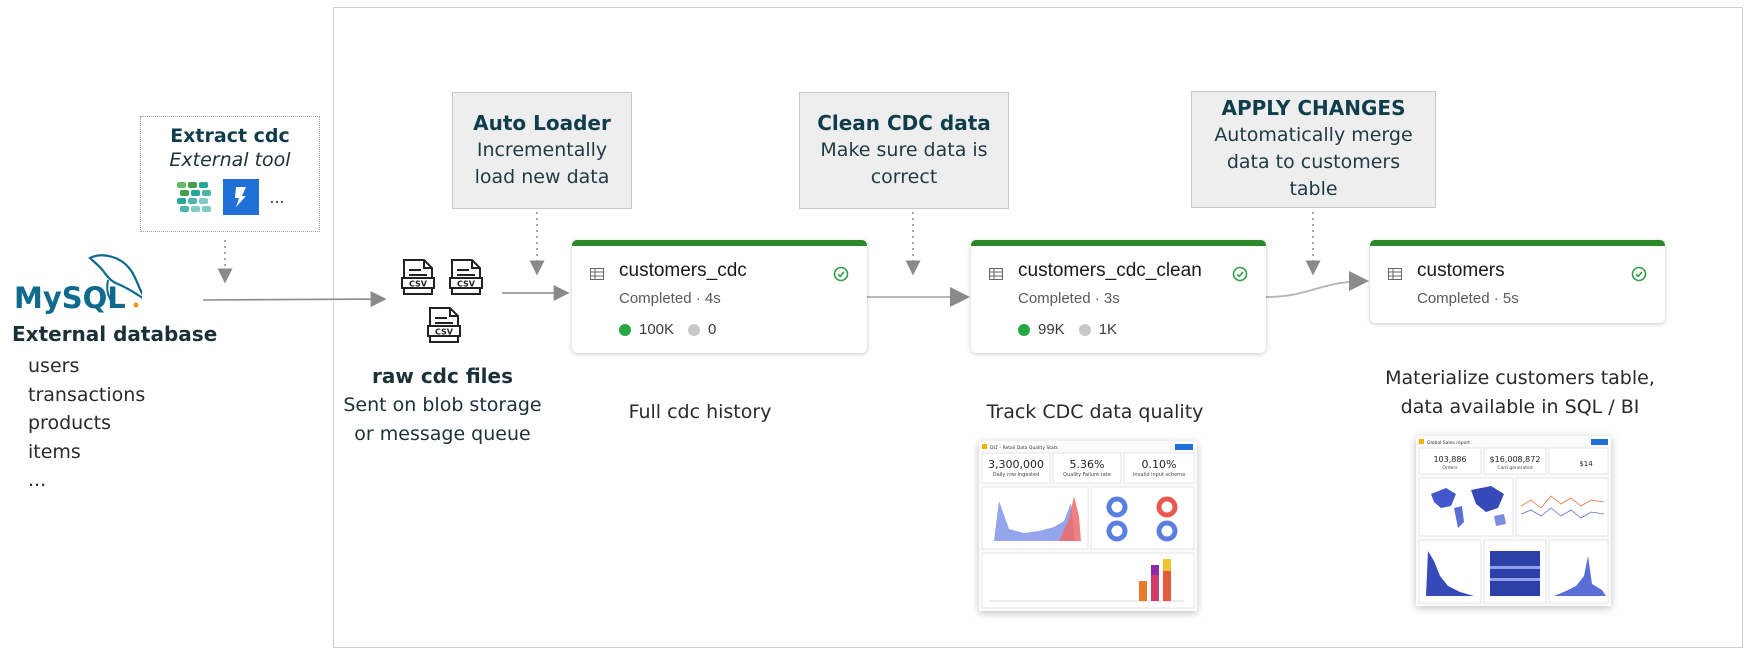 This screenshot has width=1751, height=658. What do you see at coordinates (442, 434) in the screenshot?
I see `csv-line: or message queue` at bounding box center [442, 434].